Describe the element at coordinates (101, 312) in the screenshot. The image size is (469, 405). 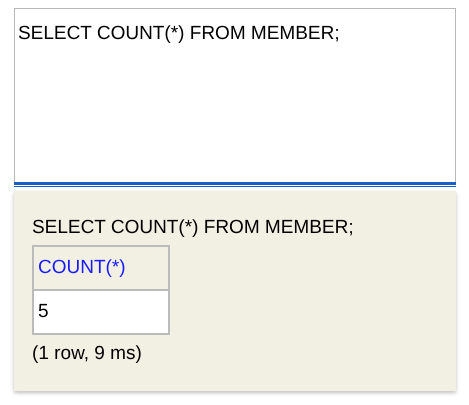
I see `table-cell: 5` at that location.